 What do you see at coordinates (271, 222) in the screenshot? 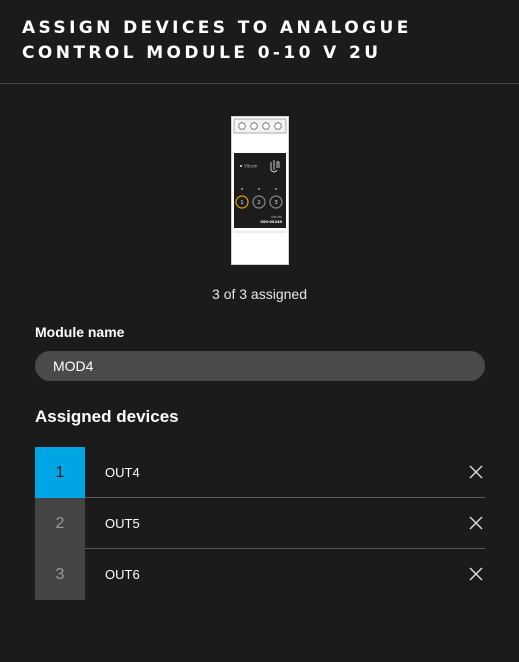
I see `device-model-label: SS0-0S240` at bounding box center [271, 222].